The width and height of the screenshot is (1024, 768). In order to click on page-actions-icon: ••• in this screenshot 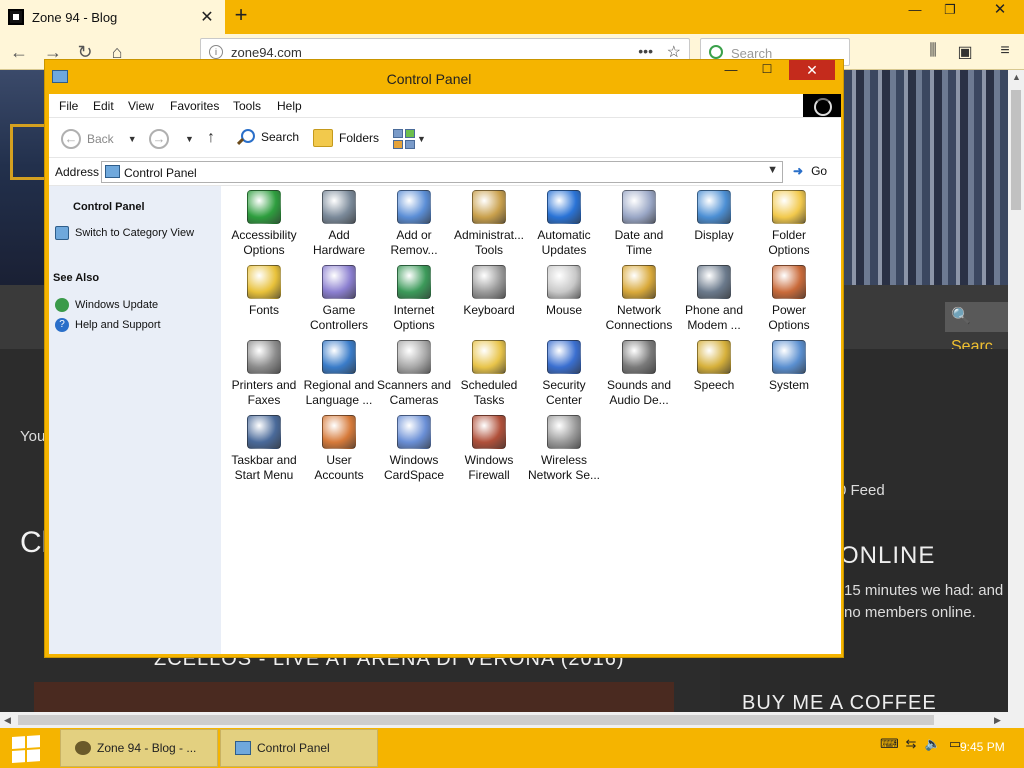, I will do `click(645, 51)`.